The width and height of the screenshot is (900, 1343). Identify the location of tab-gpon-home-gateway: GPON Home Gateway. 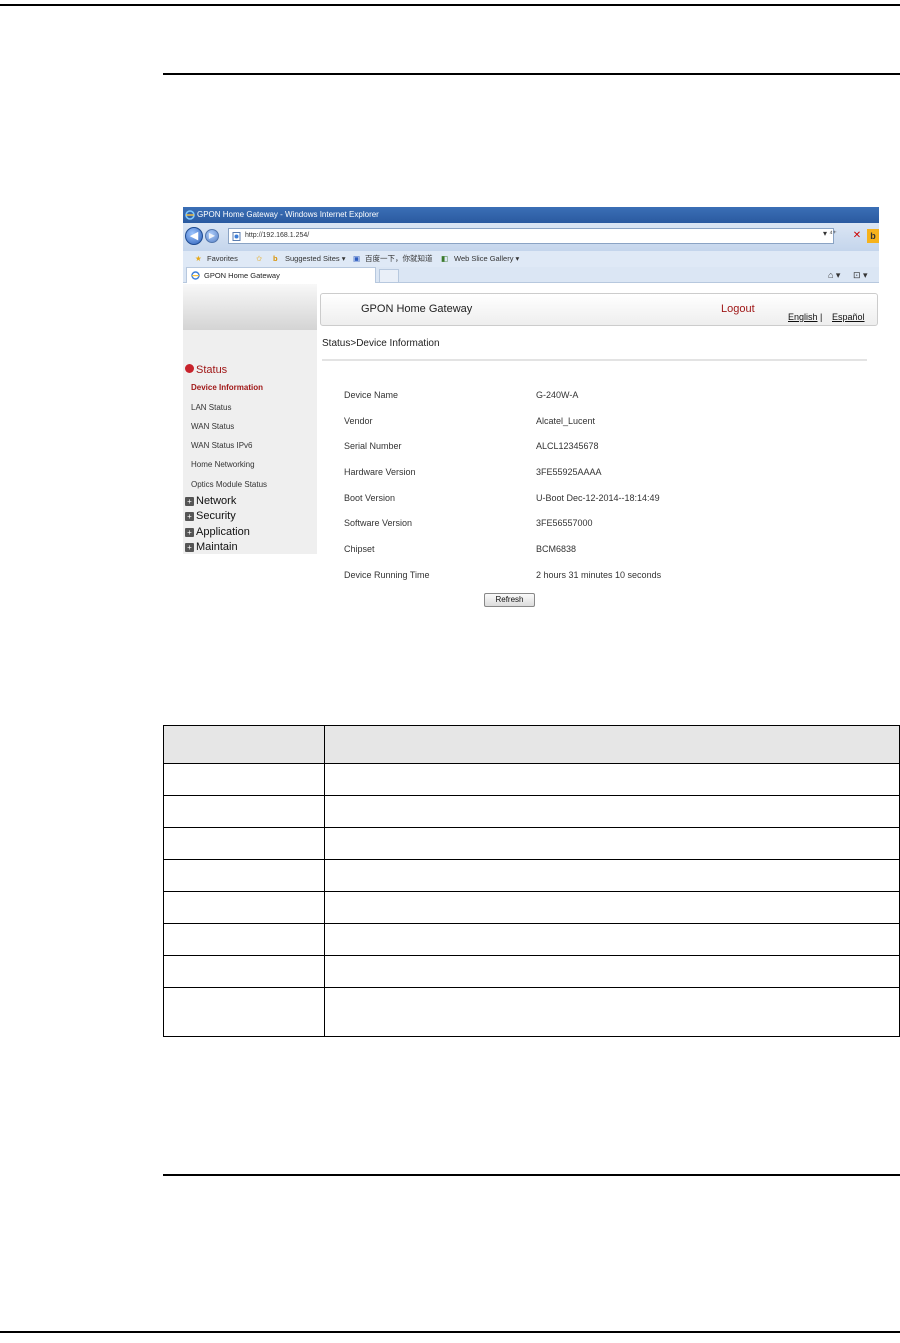
(281, 275).